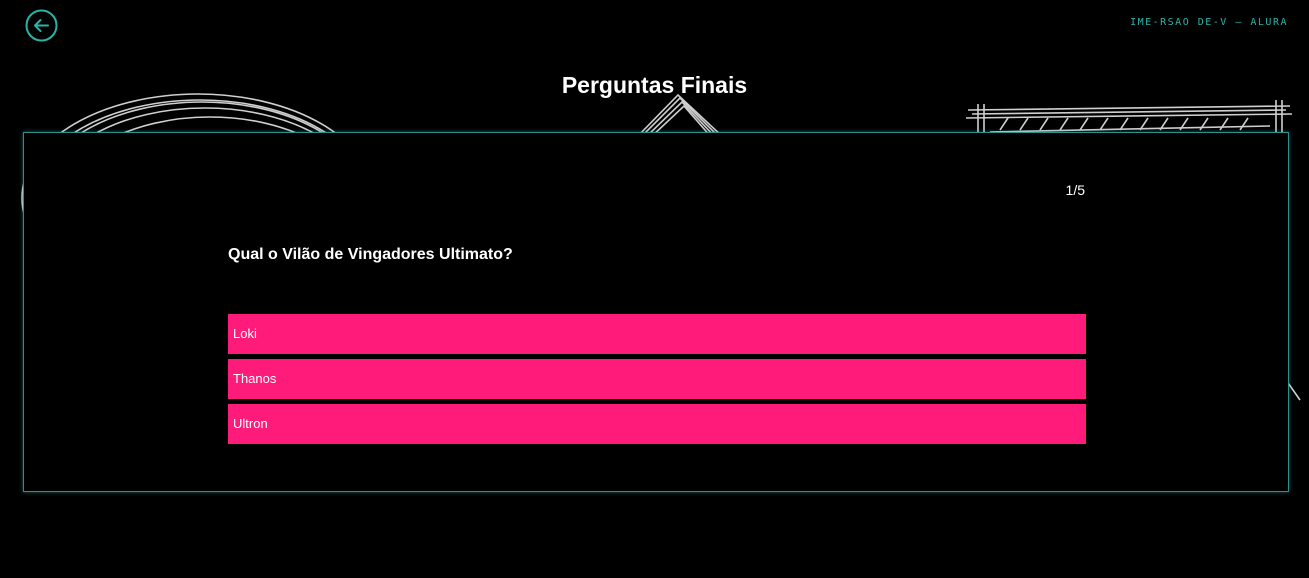 This screenshot has width=1309, height=578. What do you see at coordinates (370, 254) in the screenshot?
I see `question-text: Qual o Vilão de Vingadores Ultimato?` at bounding box center [370, 254].